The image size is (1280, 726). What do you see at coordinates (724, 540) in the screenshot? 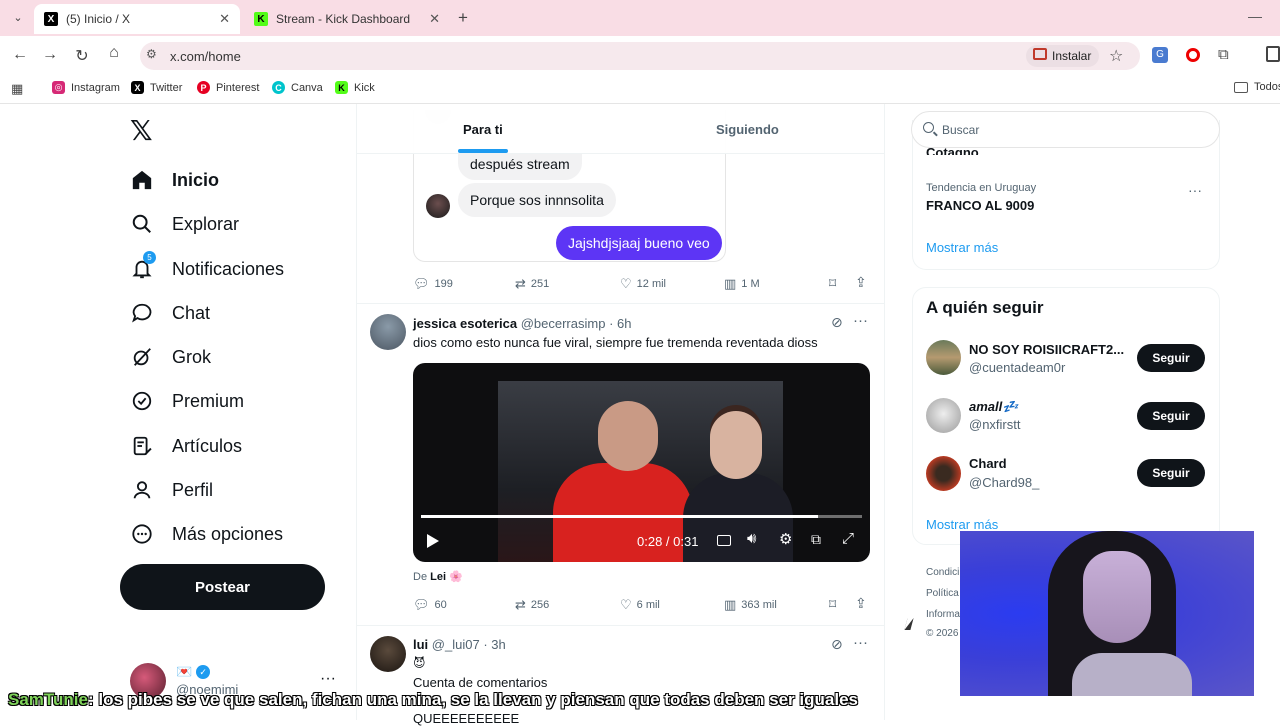
I see `captions-icon` at bounding box center [724, 540].